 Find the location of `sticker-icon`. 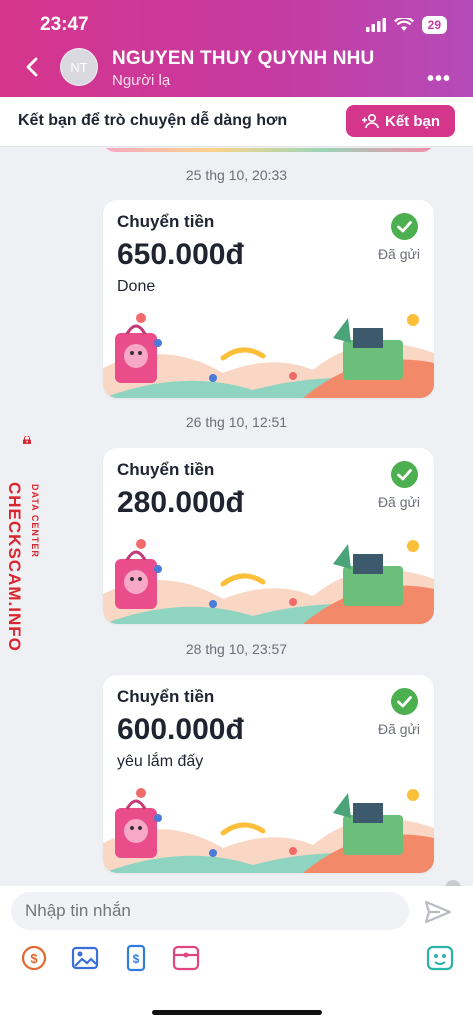

sticker-icon is located at coordinates (440, 958).